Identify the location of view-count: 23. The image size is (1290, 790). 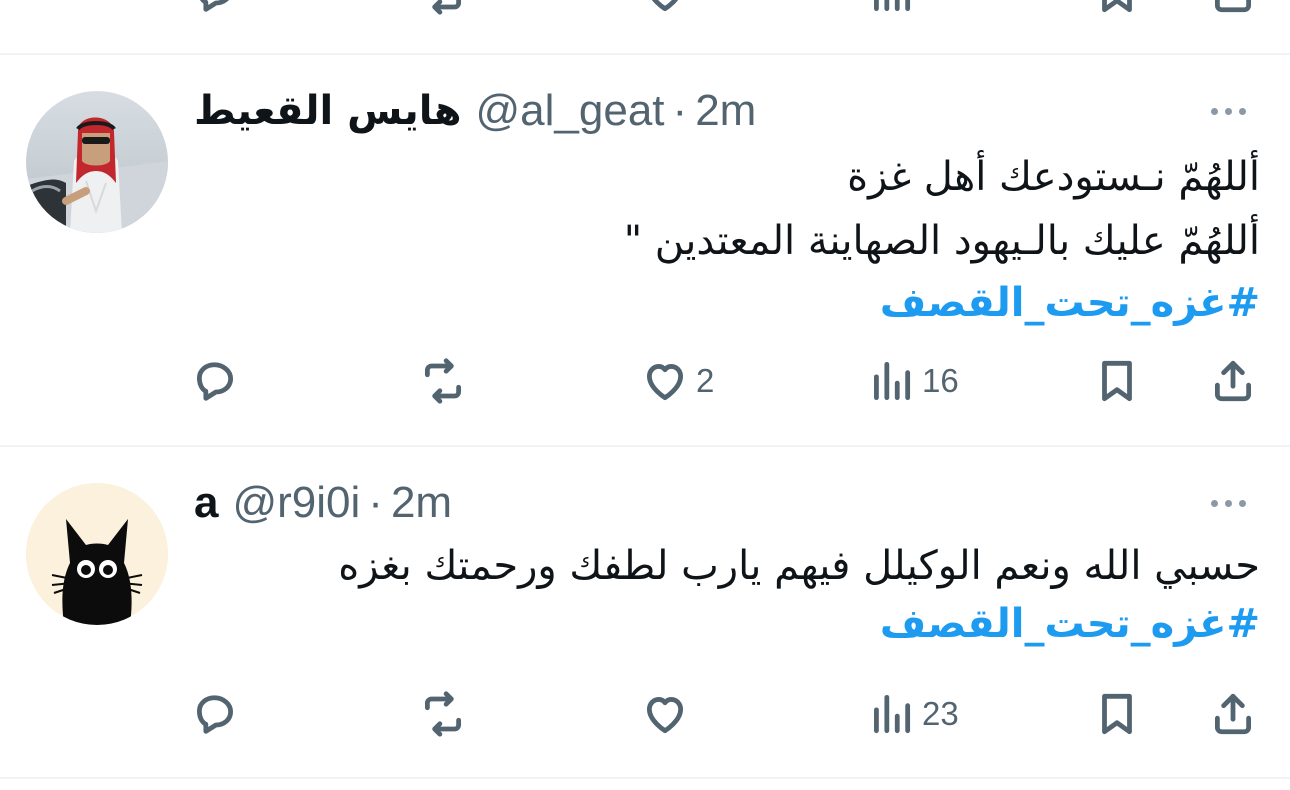
(940, 713).